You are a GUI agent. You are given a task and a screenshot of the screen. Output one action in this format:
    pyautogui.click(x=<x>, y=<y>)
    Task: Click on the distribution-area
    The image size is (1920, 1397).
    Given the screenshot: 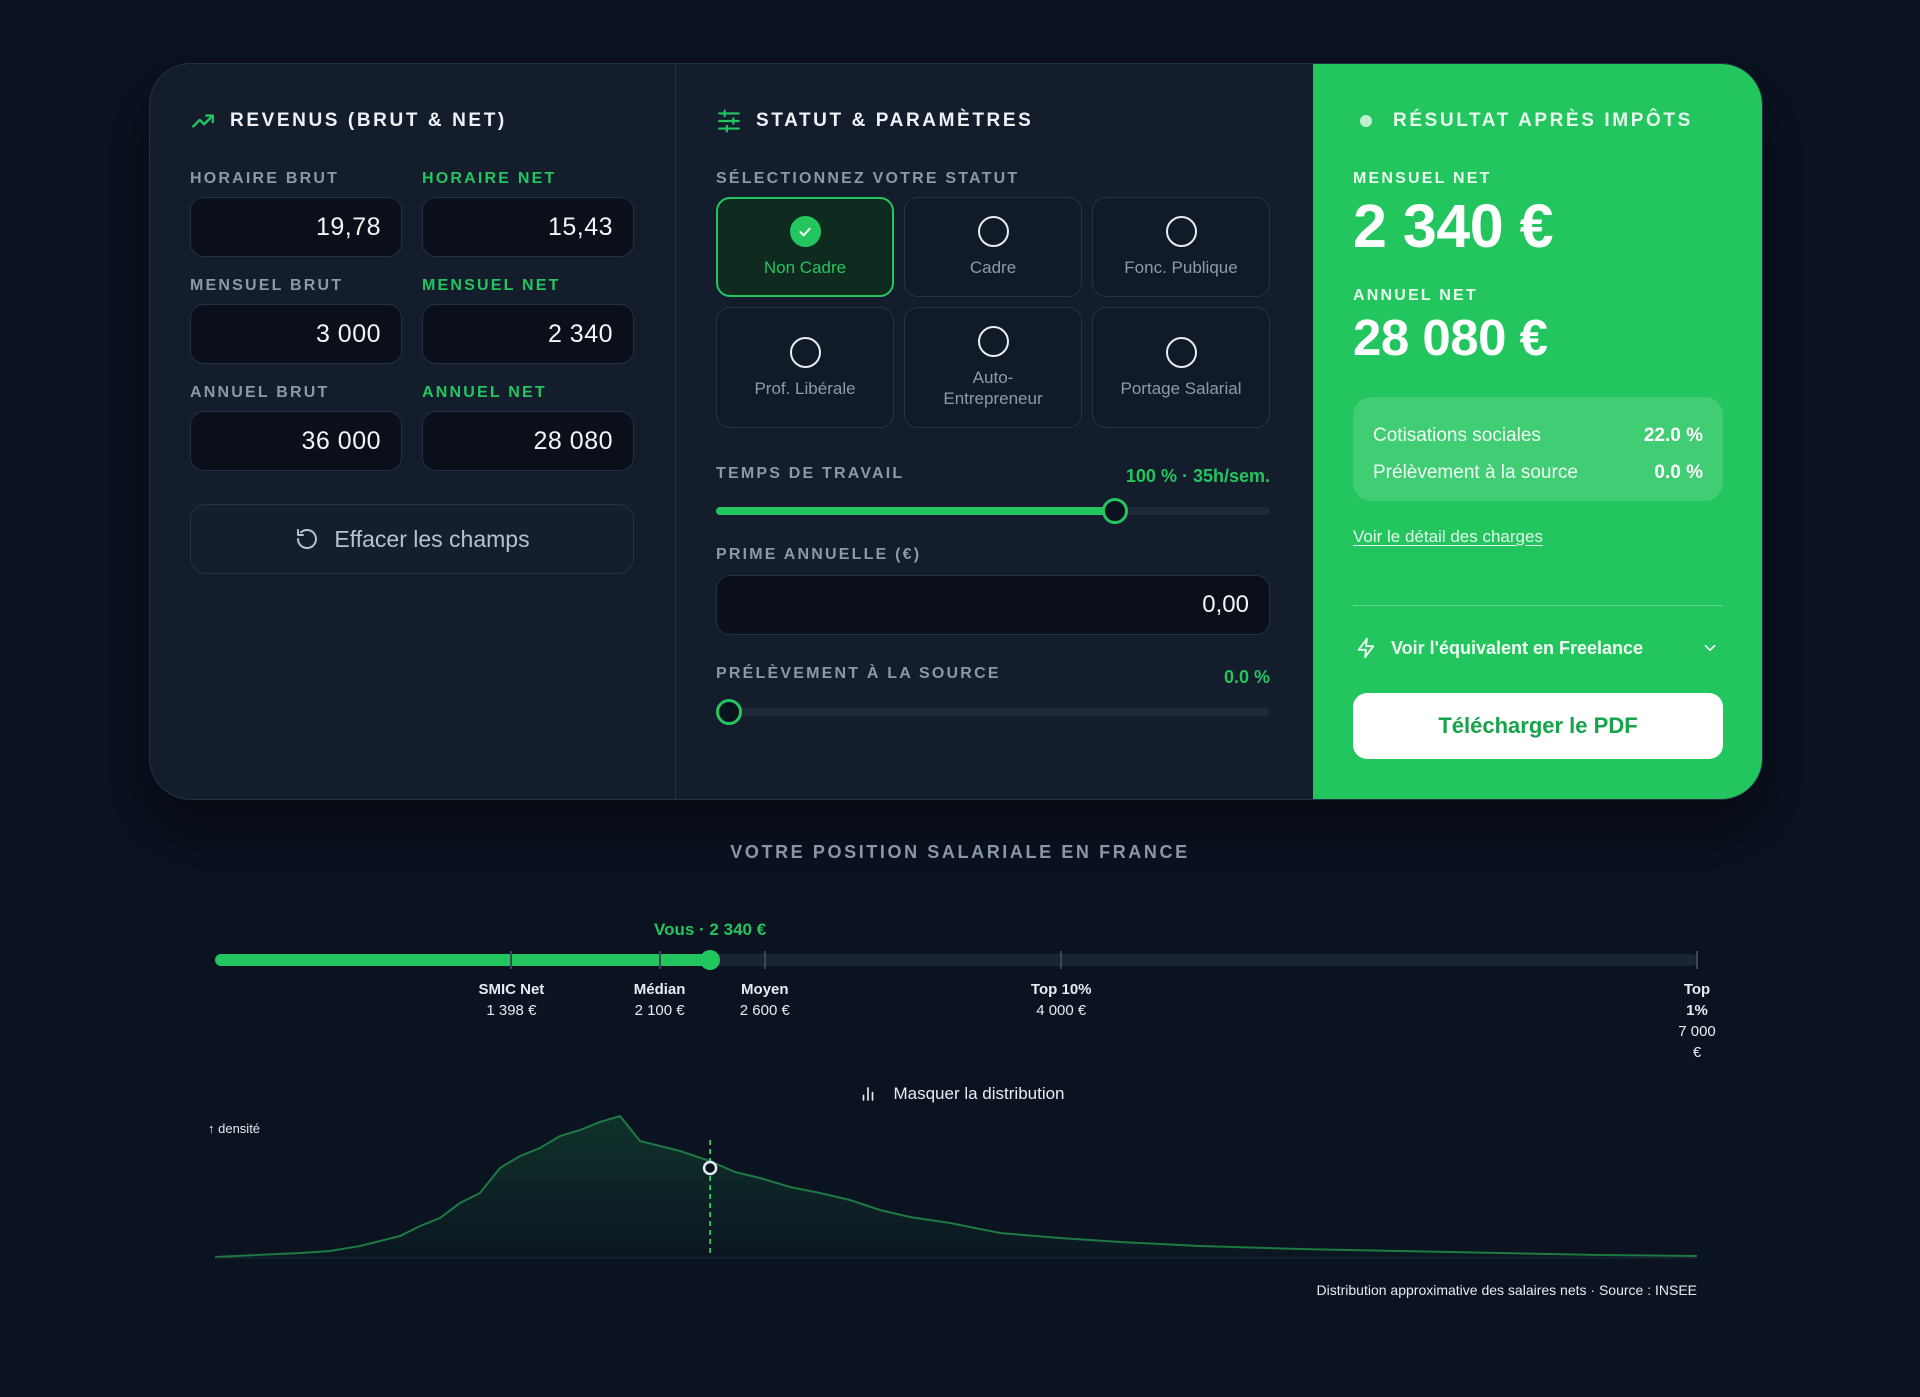 What is the action you would take?
    pyautogui.click(x=956, y=1187)
    